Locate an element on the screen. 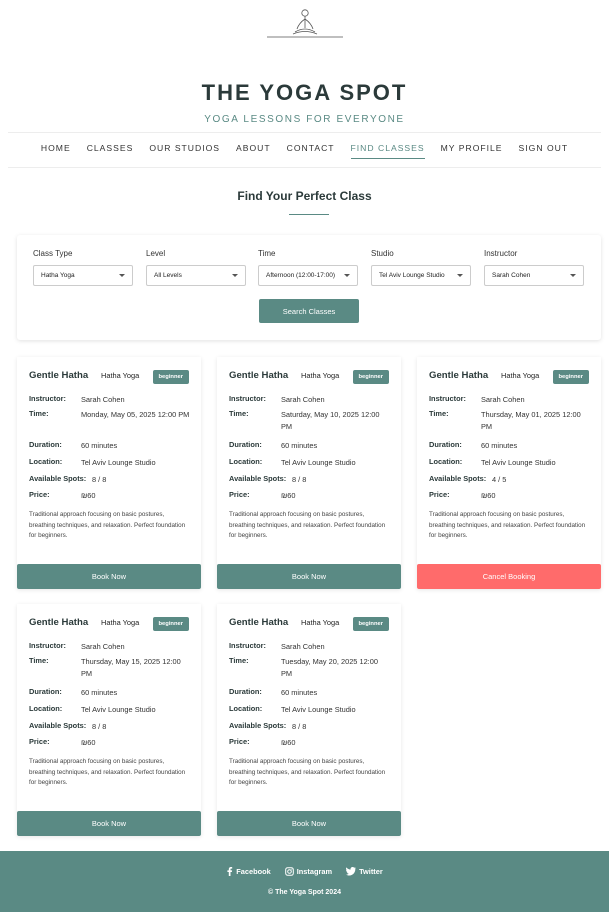 The image size is (609, 912). facebook-link: Facebook is located at coordinates (248, 871).